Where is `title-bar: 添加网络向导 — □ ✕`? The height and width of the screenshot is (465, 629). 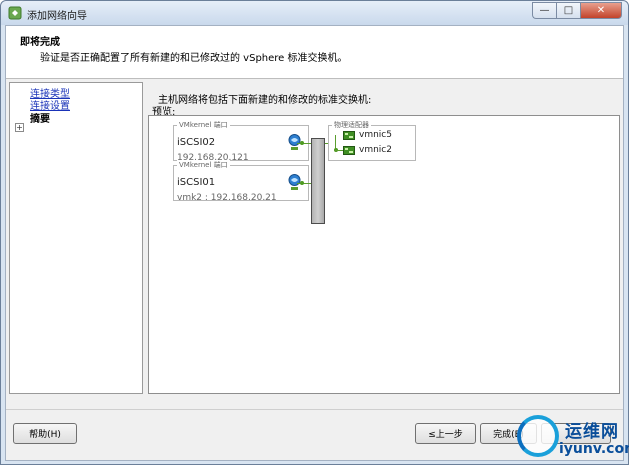
title-bar: 添加网络向导 — □ ✕ is located at coordinates (314, 13).